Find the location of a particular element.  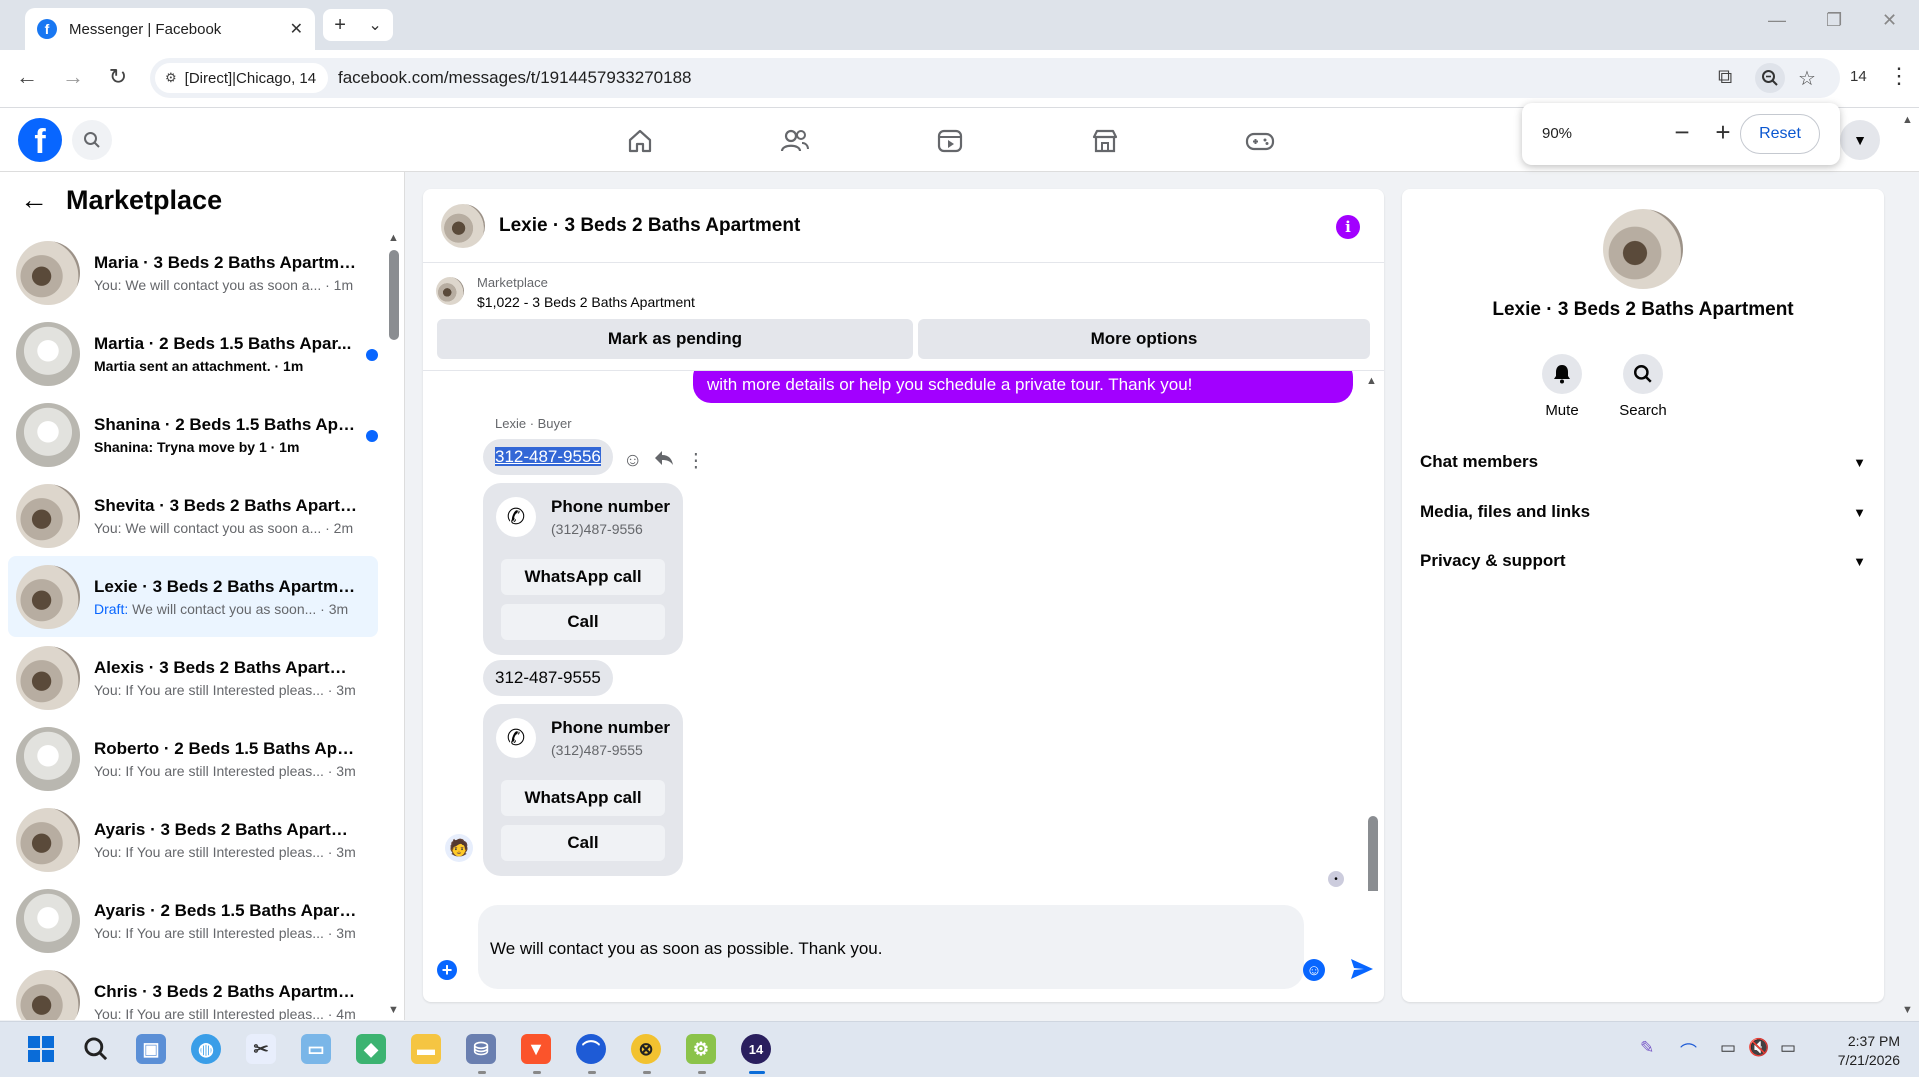

widgets-app-icon: ◆ is located at coordinates (371, 1049).